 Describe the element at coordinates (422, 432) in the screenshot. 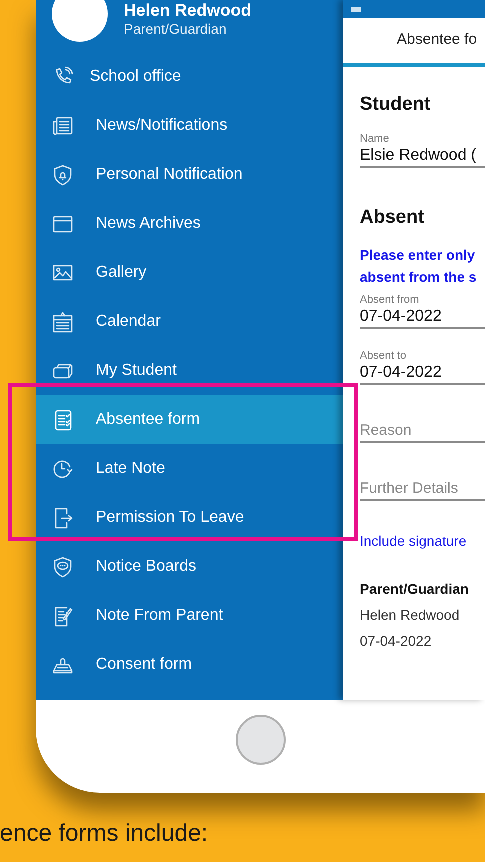

I see `input-field: Reason` at that location.